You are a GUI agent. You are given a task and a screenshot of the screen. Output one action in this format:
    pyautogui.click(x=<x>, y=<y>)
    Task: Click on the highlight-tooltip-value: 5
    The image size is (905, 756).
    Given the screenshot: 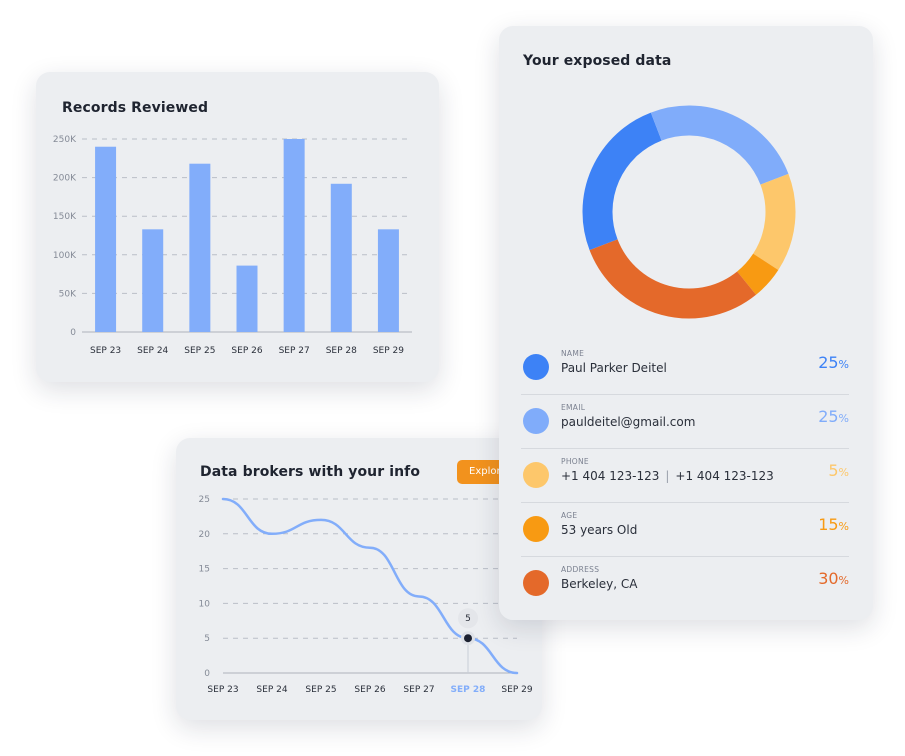 What is the action you would take?
    pyautogui.click(x=468, y=619)
    